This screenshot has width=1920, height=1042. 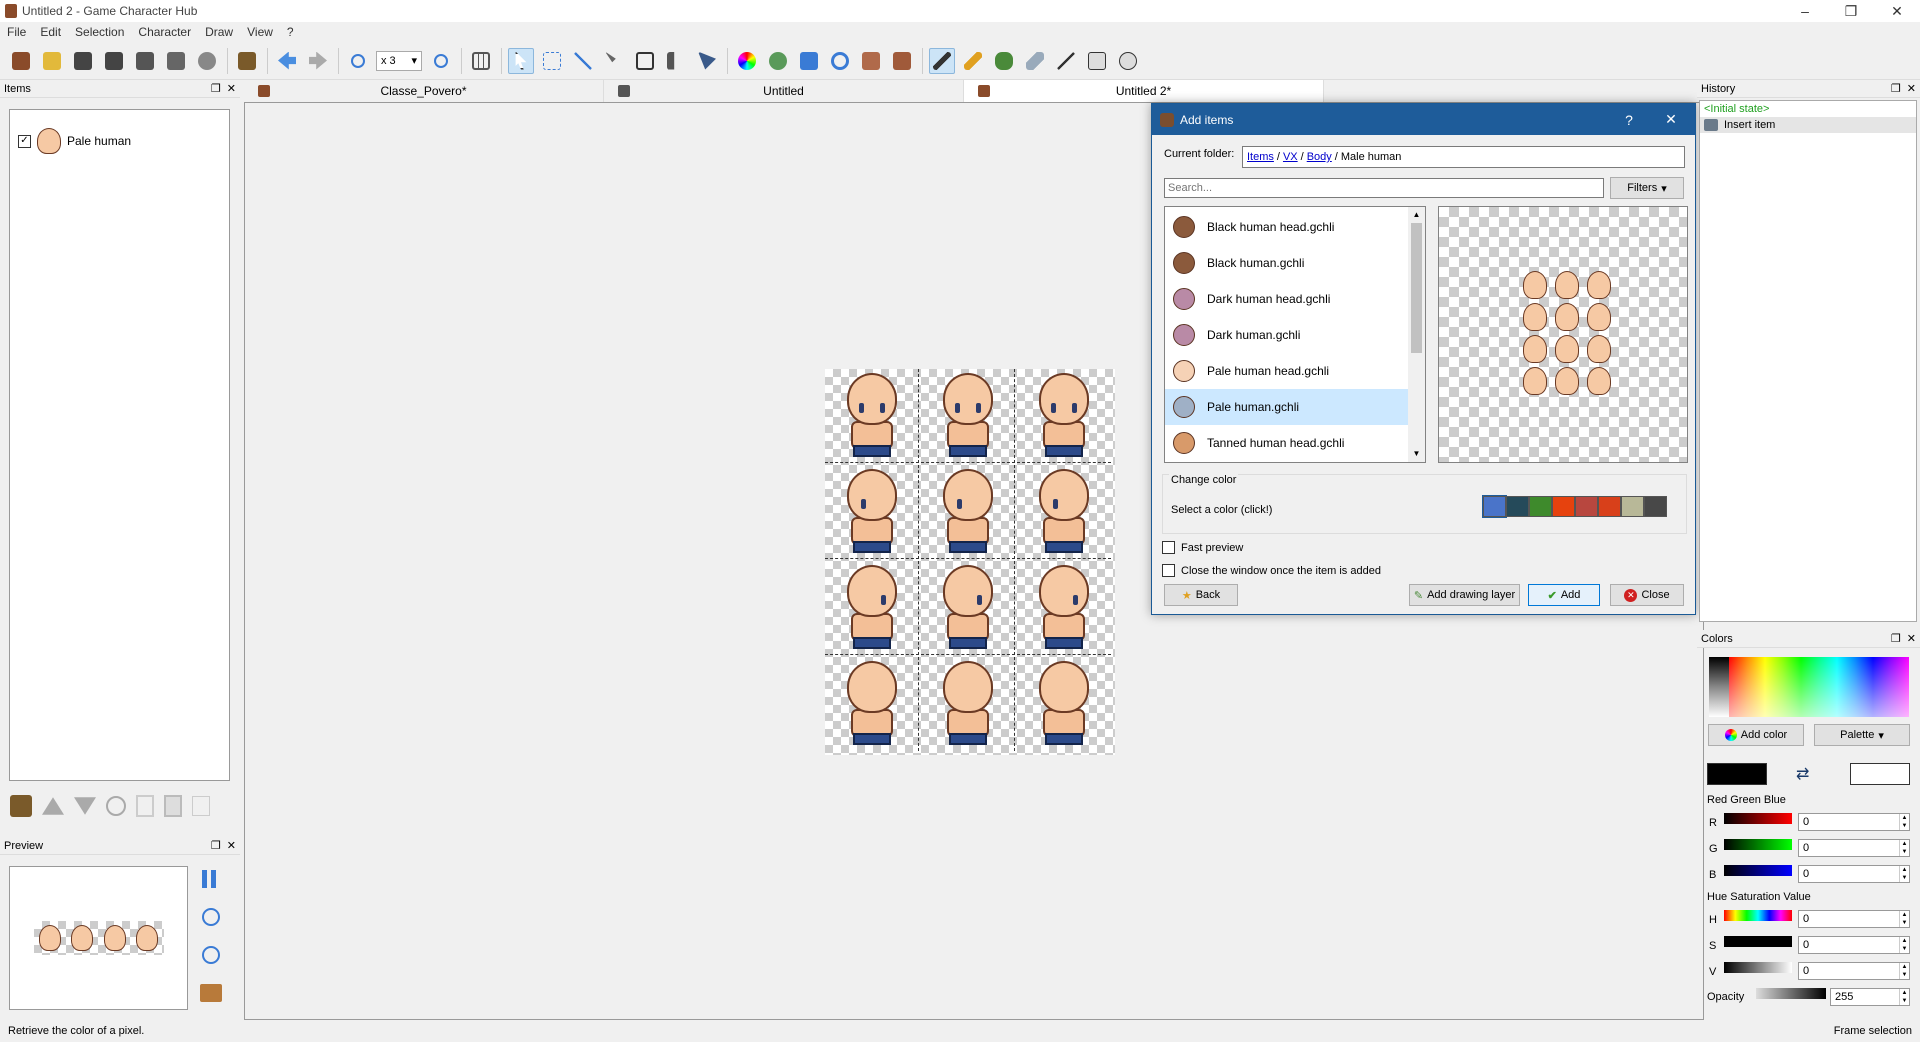 I want to click on dialog-close-icon: ✕, so click(x=1671, y=119).